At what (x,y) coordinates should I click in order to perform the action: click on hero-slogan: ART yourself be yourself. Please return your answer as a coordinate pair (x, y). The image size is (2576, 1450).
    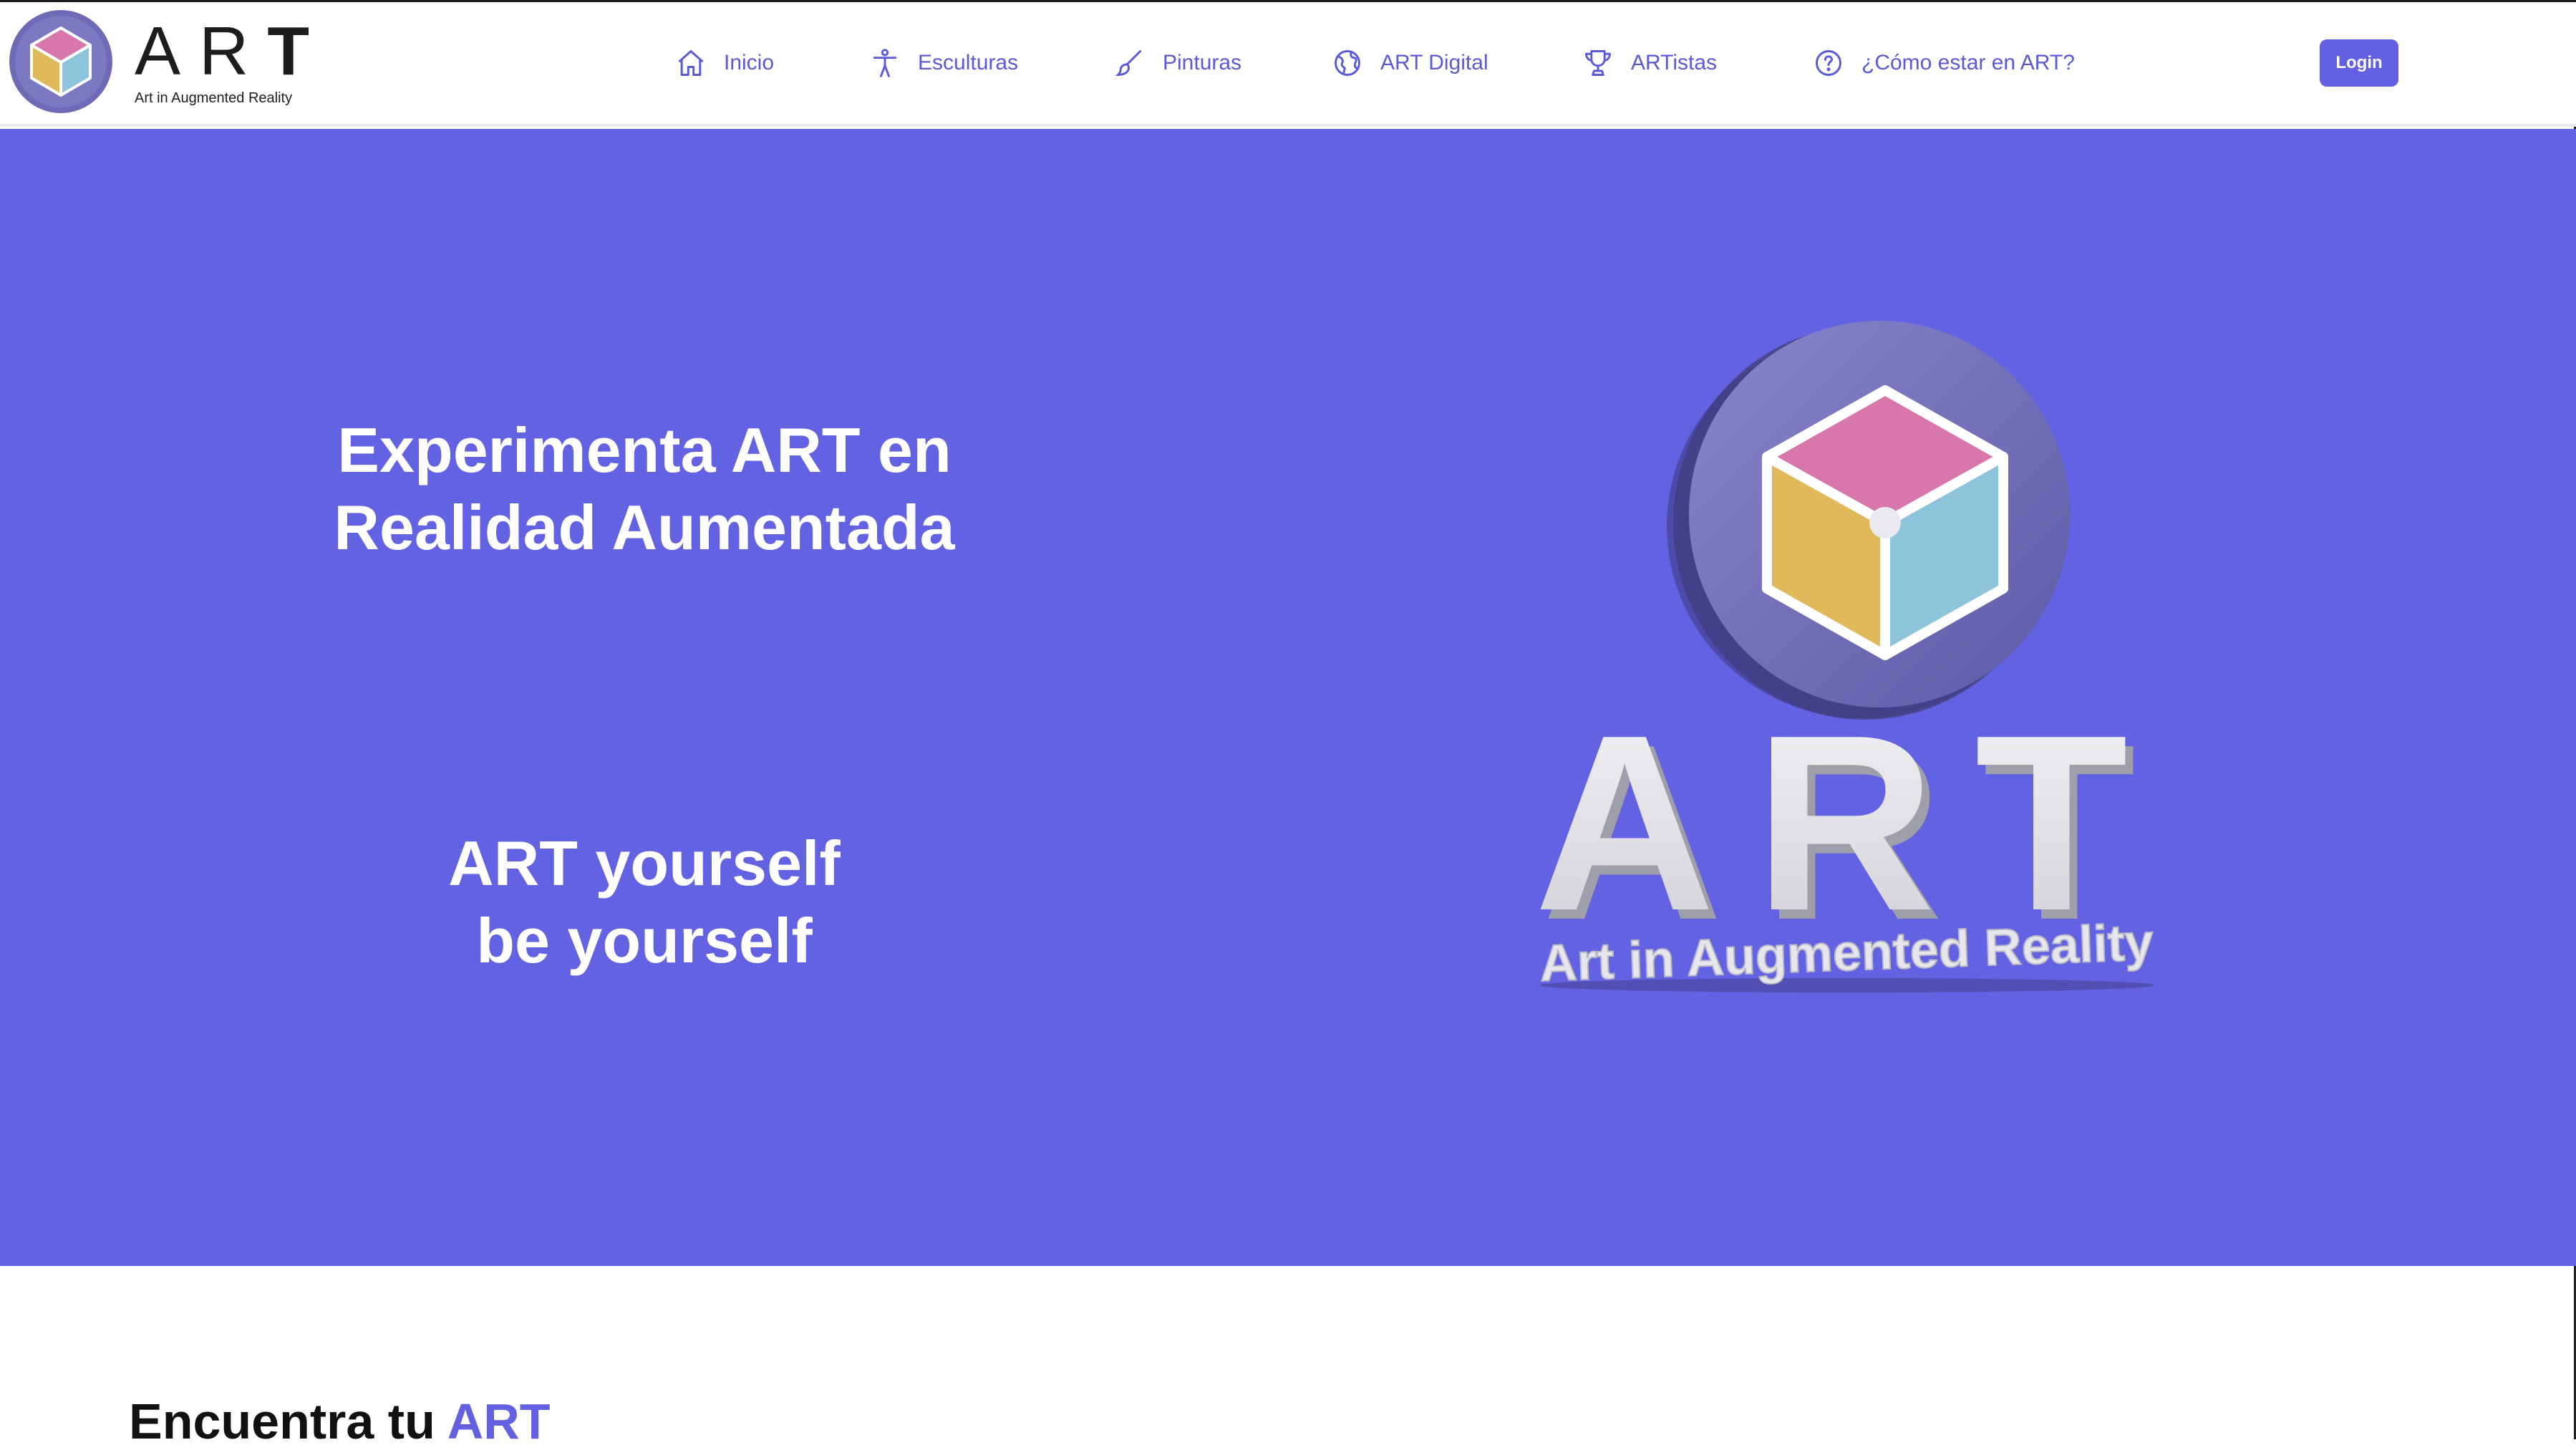
    Looking at the image, I should click on (645, 902).